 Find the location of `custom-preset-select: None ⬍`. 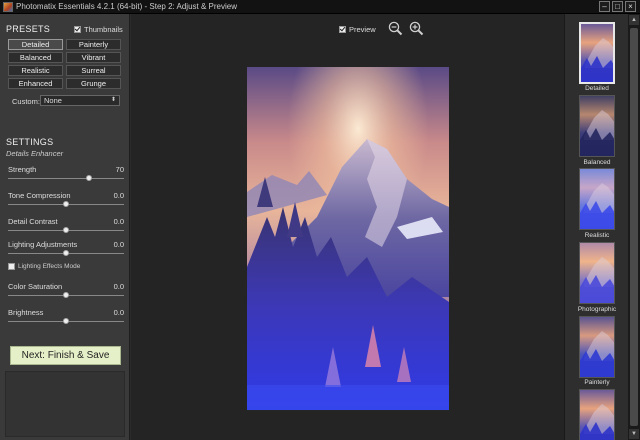

custom-preset-select: None ⬍ is located at coordinates (80, 100).